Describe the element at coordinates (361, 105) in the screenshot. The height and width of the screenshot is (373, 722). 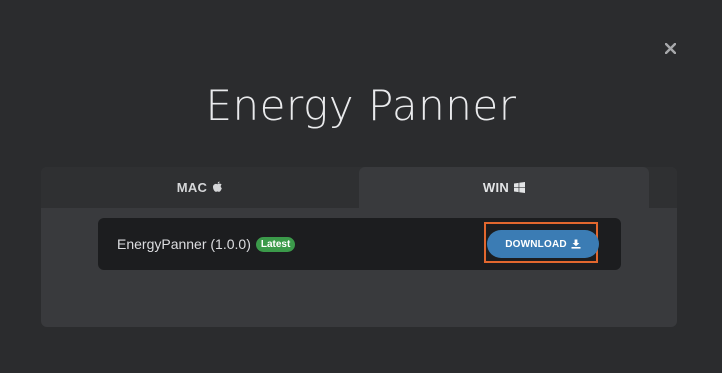
I see `dialog-title: Energy Panner` at that location.